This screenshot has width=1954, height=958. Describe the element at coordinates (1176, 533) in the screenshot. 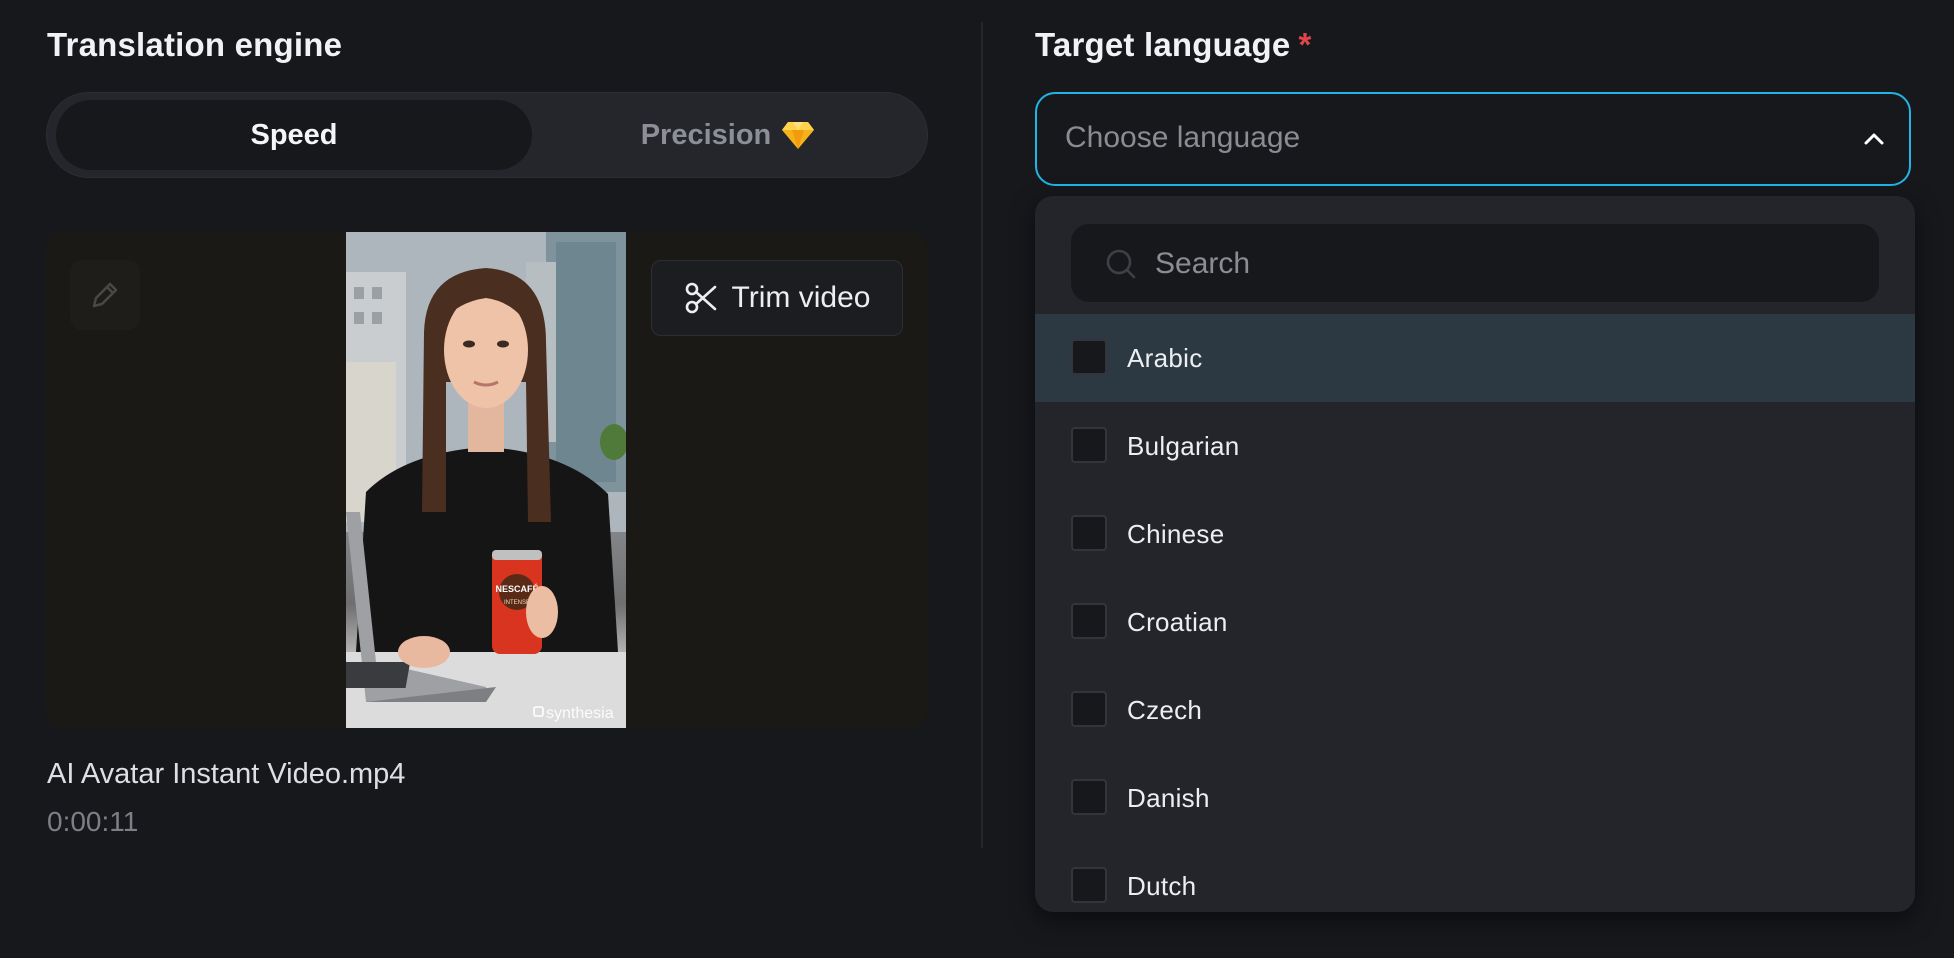

I see `language-option-label: Chinese` at that location.